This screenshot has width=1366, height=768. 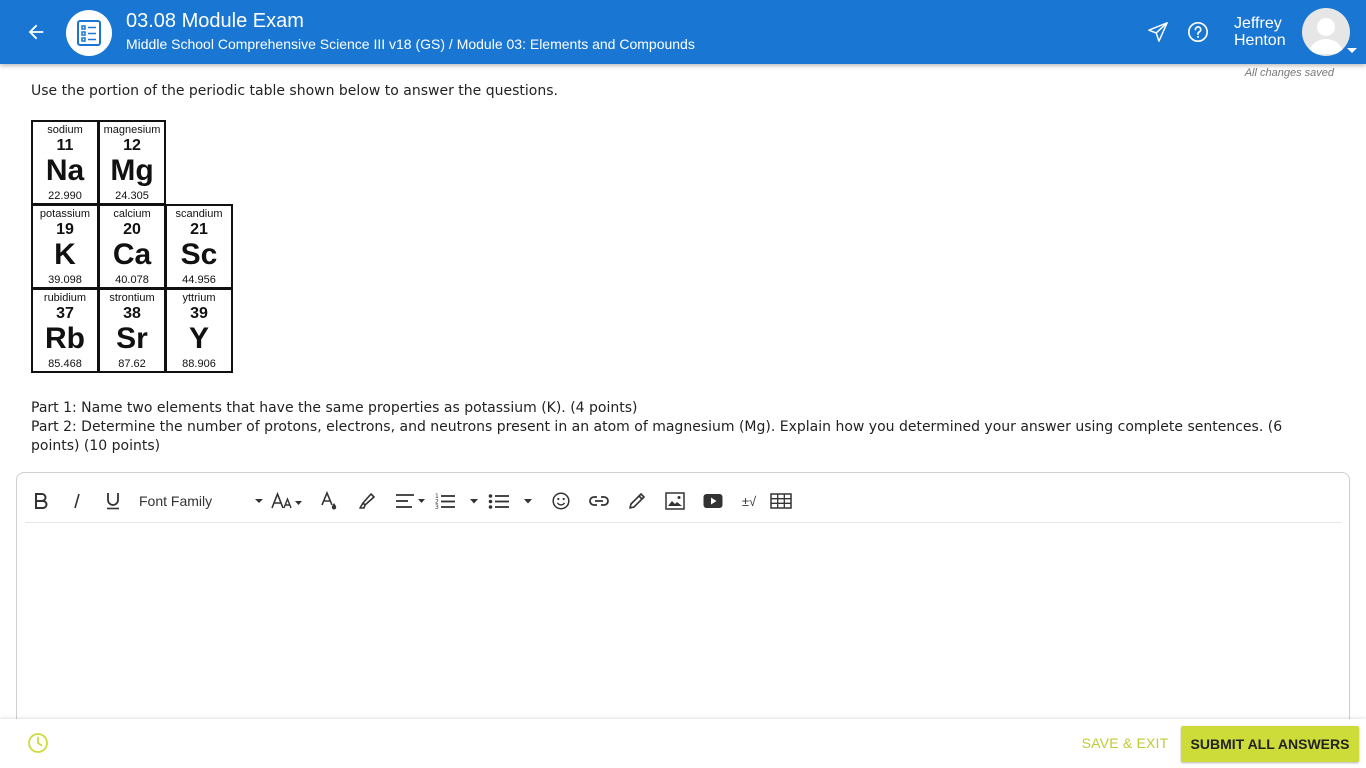 I want to click on element-symbol: Sr, so click(x=132, y=338).